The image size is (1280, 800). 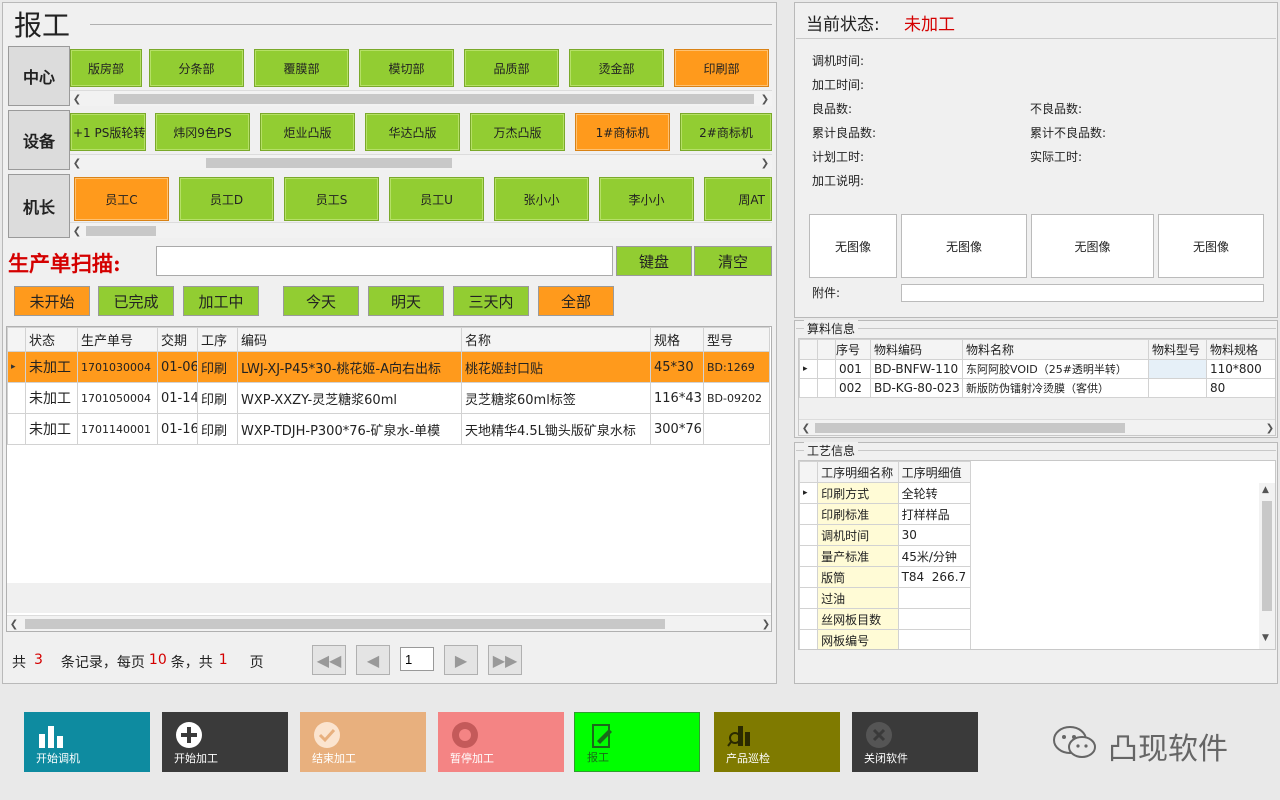 What do you see at coordinates (622, 132) in the screenshot?
I see `device-button: 1#商标机` at bounding box center [622, 132].